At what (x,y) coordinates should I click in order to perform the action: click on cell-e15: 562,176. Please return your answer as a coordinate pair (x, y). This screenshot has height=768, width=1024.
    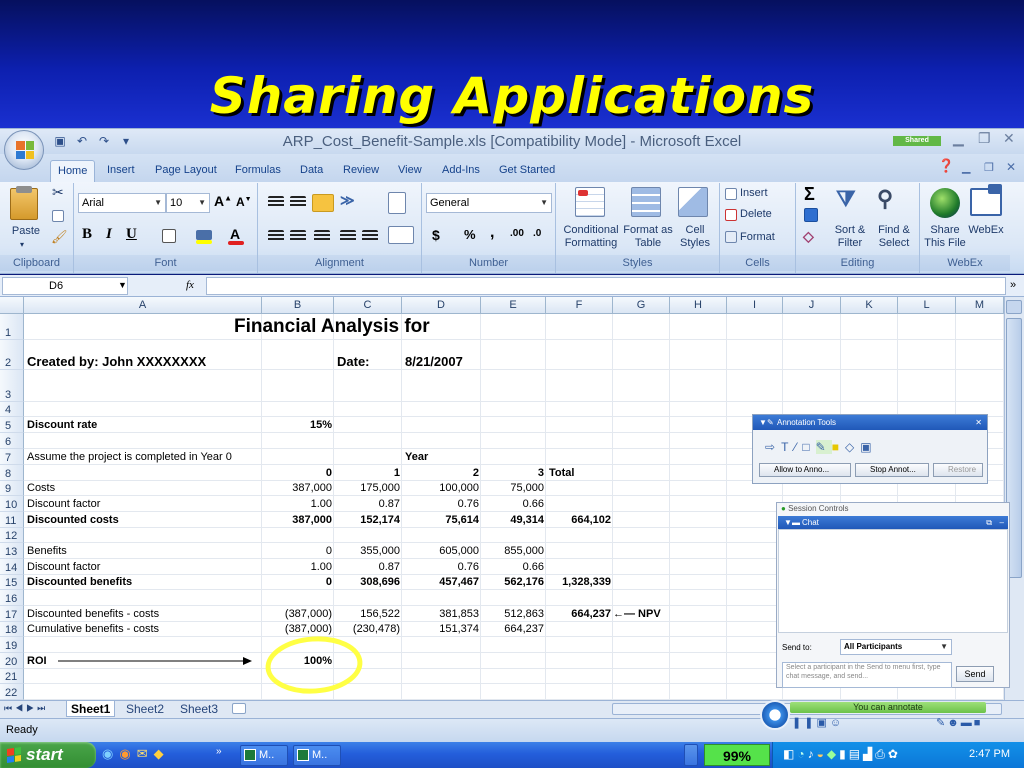
    Looking at the image, I should click on (513, 582).